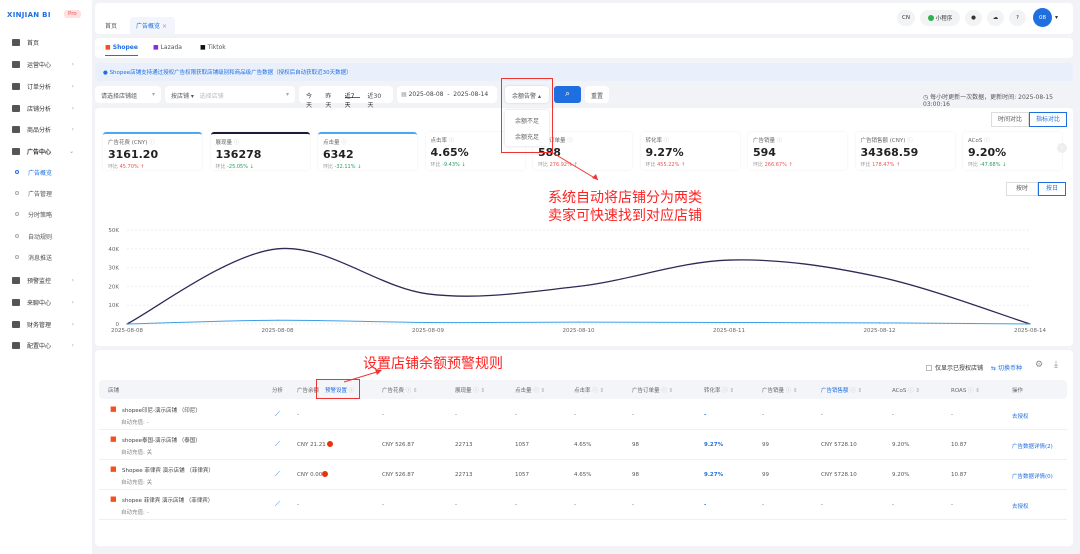  I want to click on daily-button: 按日, so click(1052, 189).